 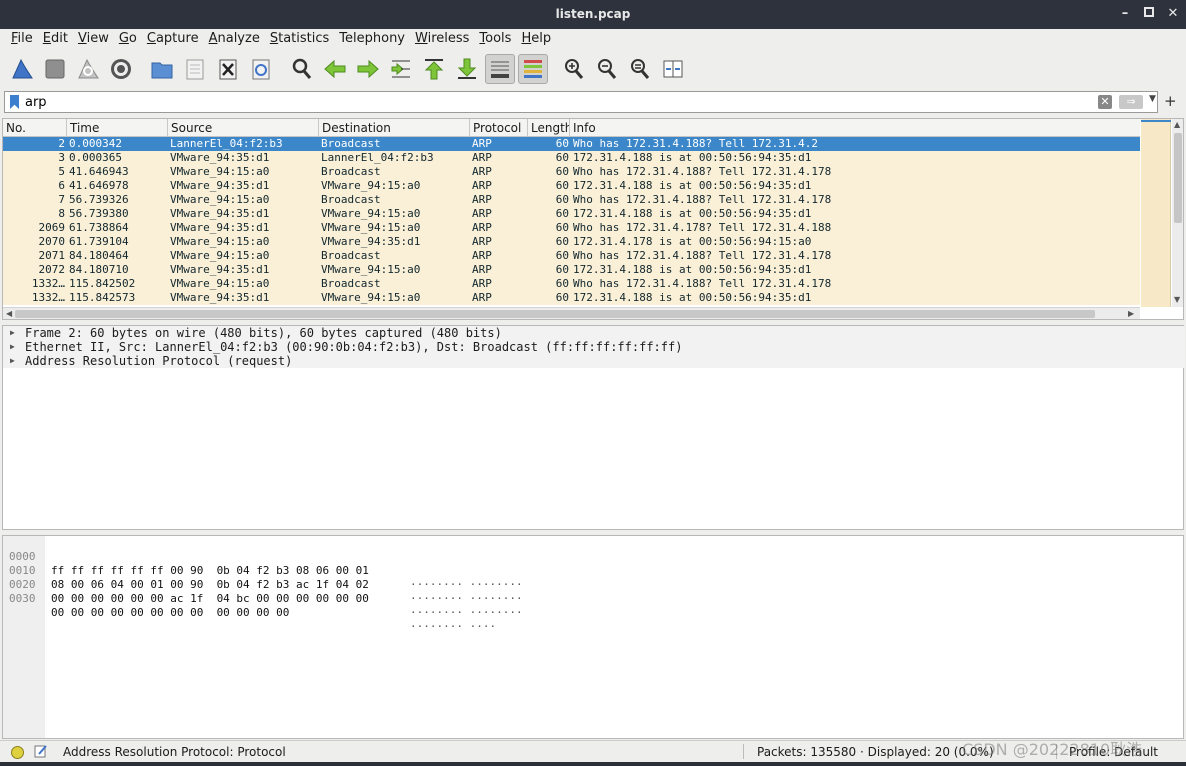 I want to click on apply-filter-button: ⇒, so click(x=1131, y=102).